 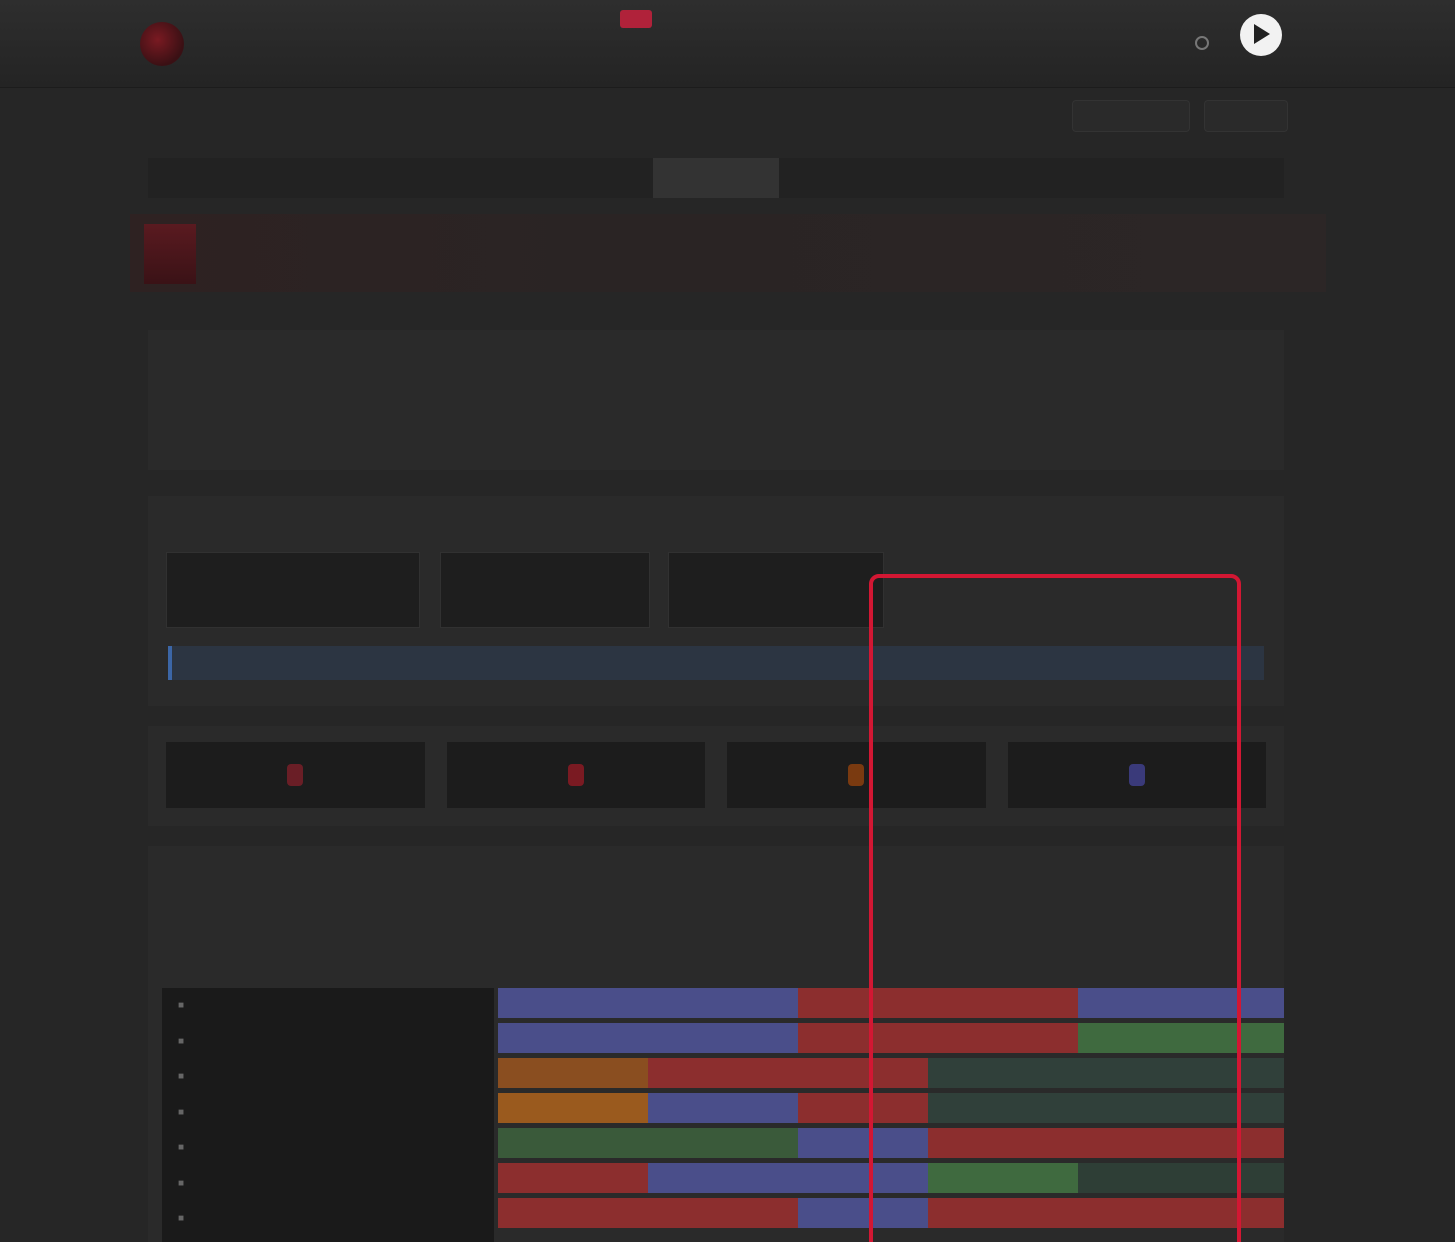 I want to click on section-tabs, so click(x=716, y=178).